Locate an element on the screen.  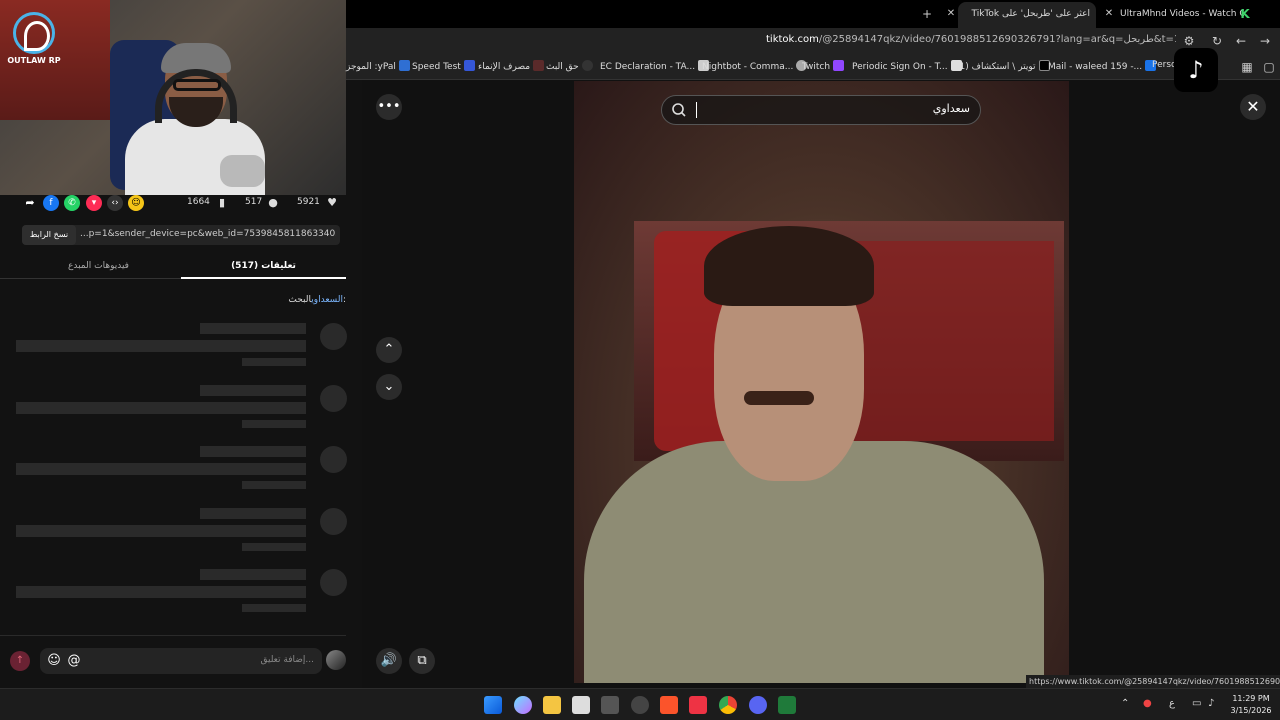
comment-search-label: السعداويالبحث: is located at coordinates (173, 300).